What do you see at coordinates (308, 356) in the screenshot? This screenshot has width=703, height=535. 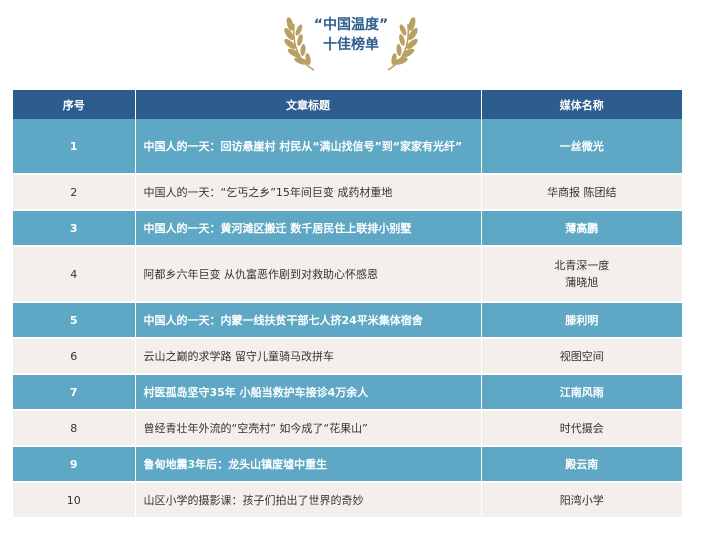 I see `article-title: 云山之巅的求学路 留守儿童骑马改拼车` at bounding box center [308, 356].